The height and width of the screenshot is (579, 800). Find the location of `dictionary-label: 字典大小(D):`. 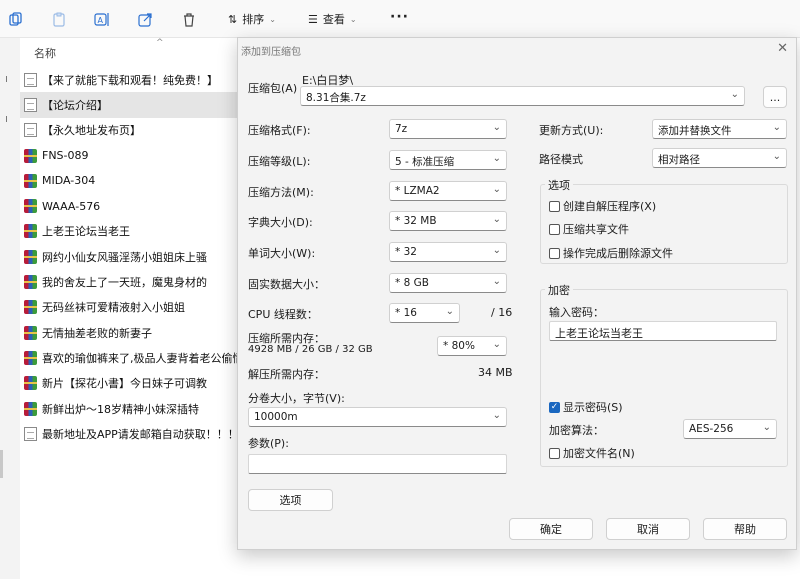

dictionary-label: 字典大小(D): is located at coordinates (280, 222).